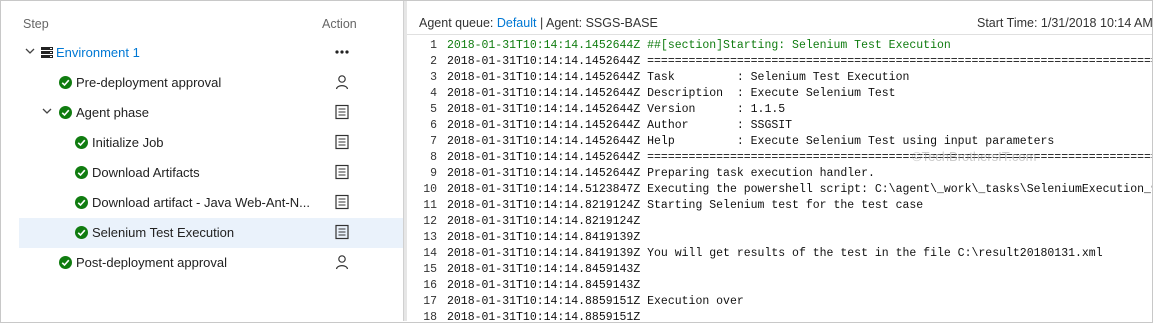 The width and height of the screenshot is (1153, 323). What do you see at coordinates (430, 189) in the screenshot?
I see `log-line-number: 10` at bounding box center [430, 189].